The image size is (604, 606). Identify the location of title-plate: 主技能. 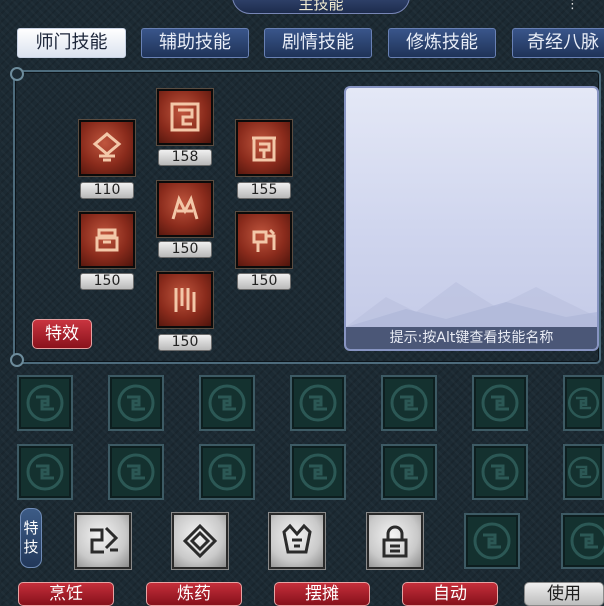
(321, 7).